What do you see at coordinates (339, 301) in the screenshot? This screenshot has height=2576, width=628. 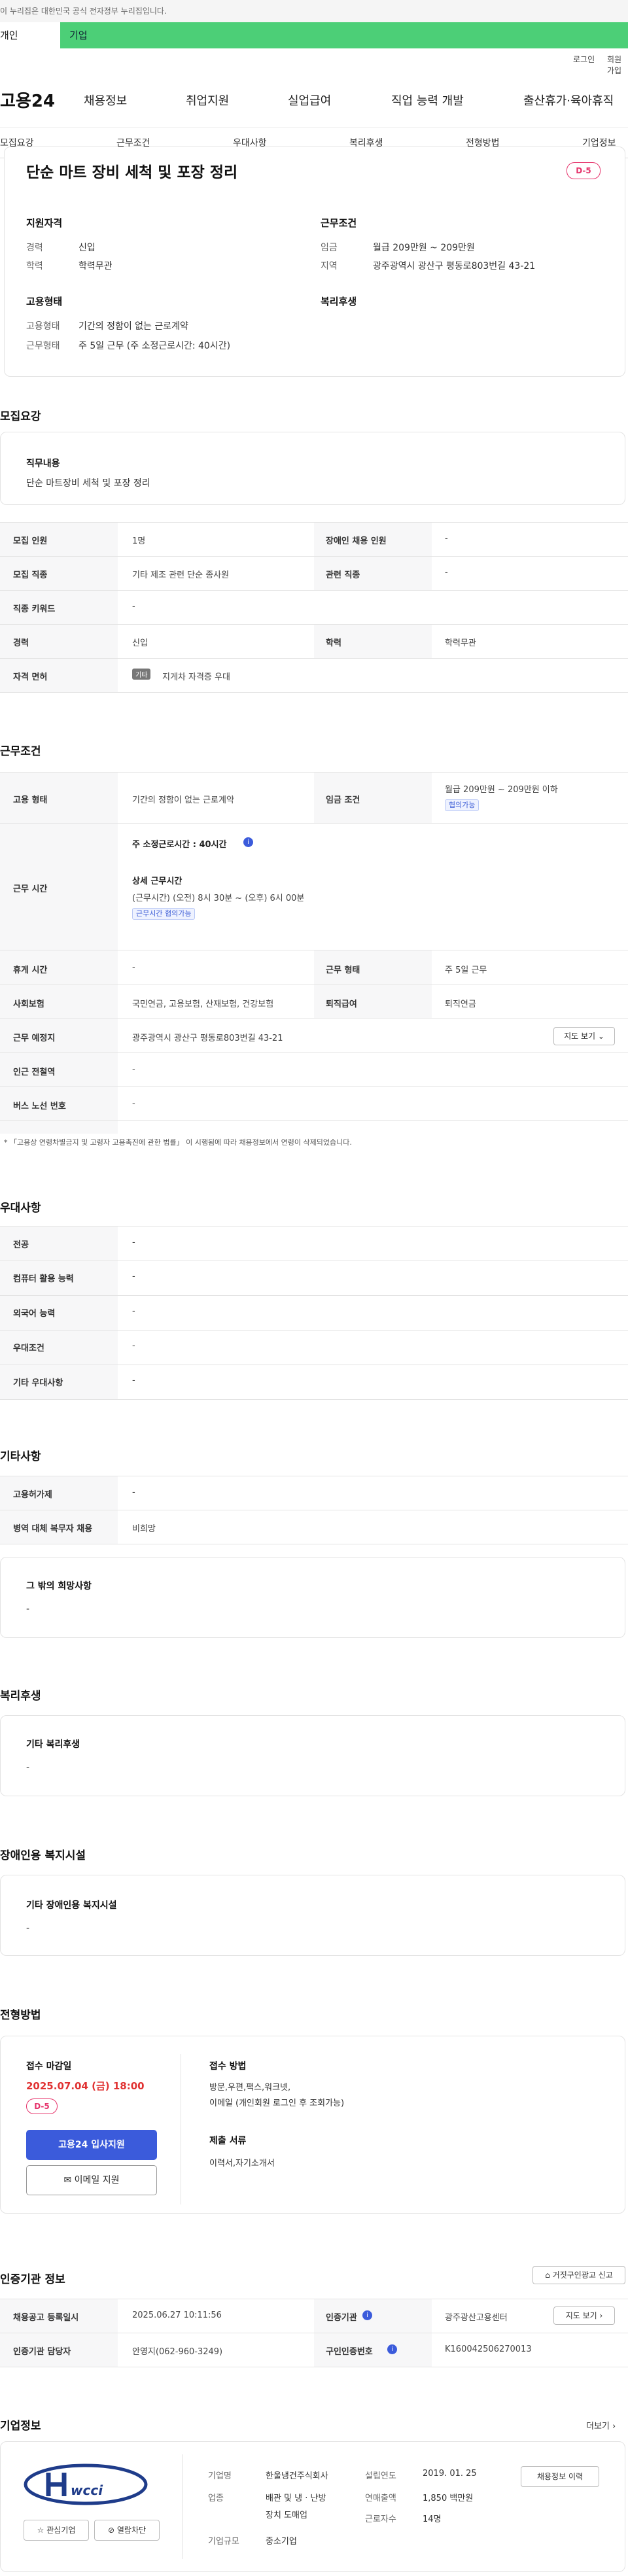 I see `welfare-summary-title: 복리후생` at bounding box center [339, 301].